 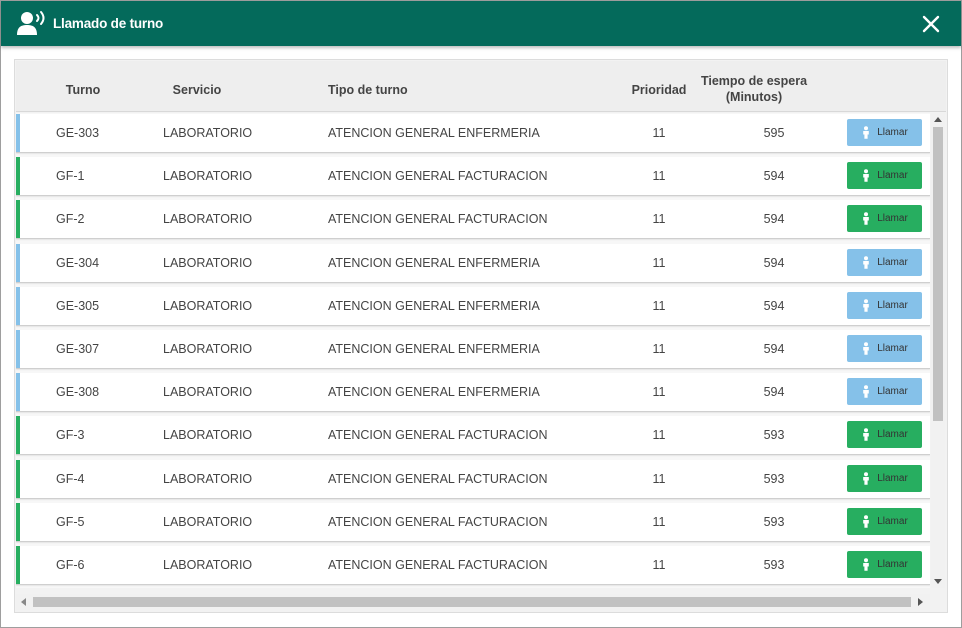 I want to click on cell-turno: GF-1, so click(x=70, y=176).